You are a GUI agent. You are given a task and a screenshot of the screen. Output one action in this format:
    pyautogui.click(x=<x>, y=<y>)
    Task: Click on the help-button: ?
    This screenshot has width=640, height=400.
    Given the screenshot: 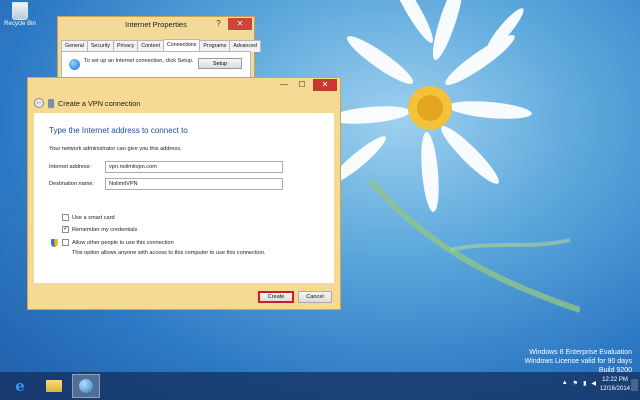 What is the action you would take?
    pyautogui.click(x=218, y=24)
    